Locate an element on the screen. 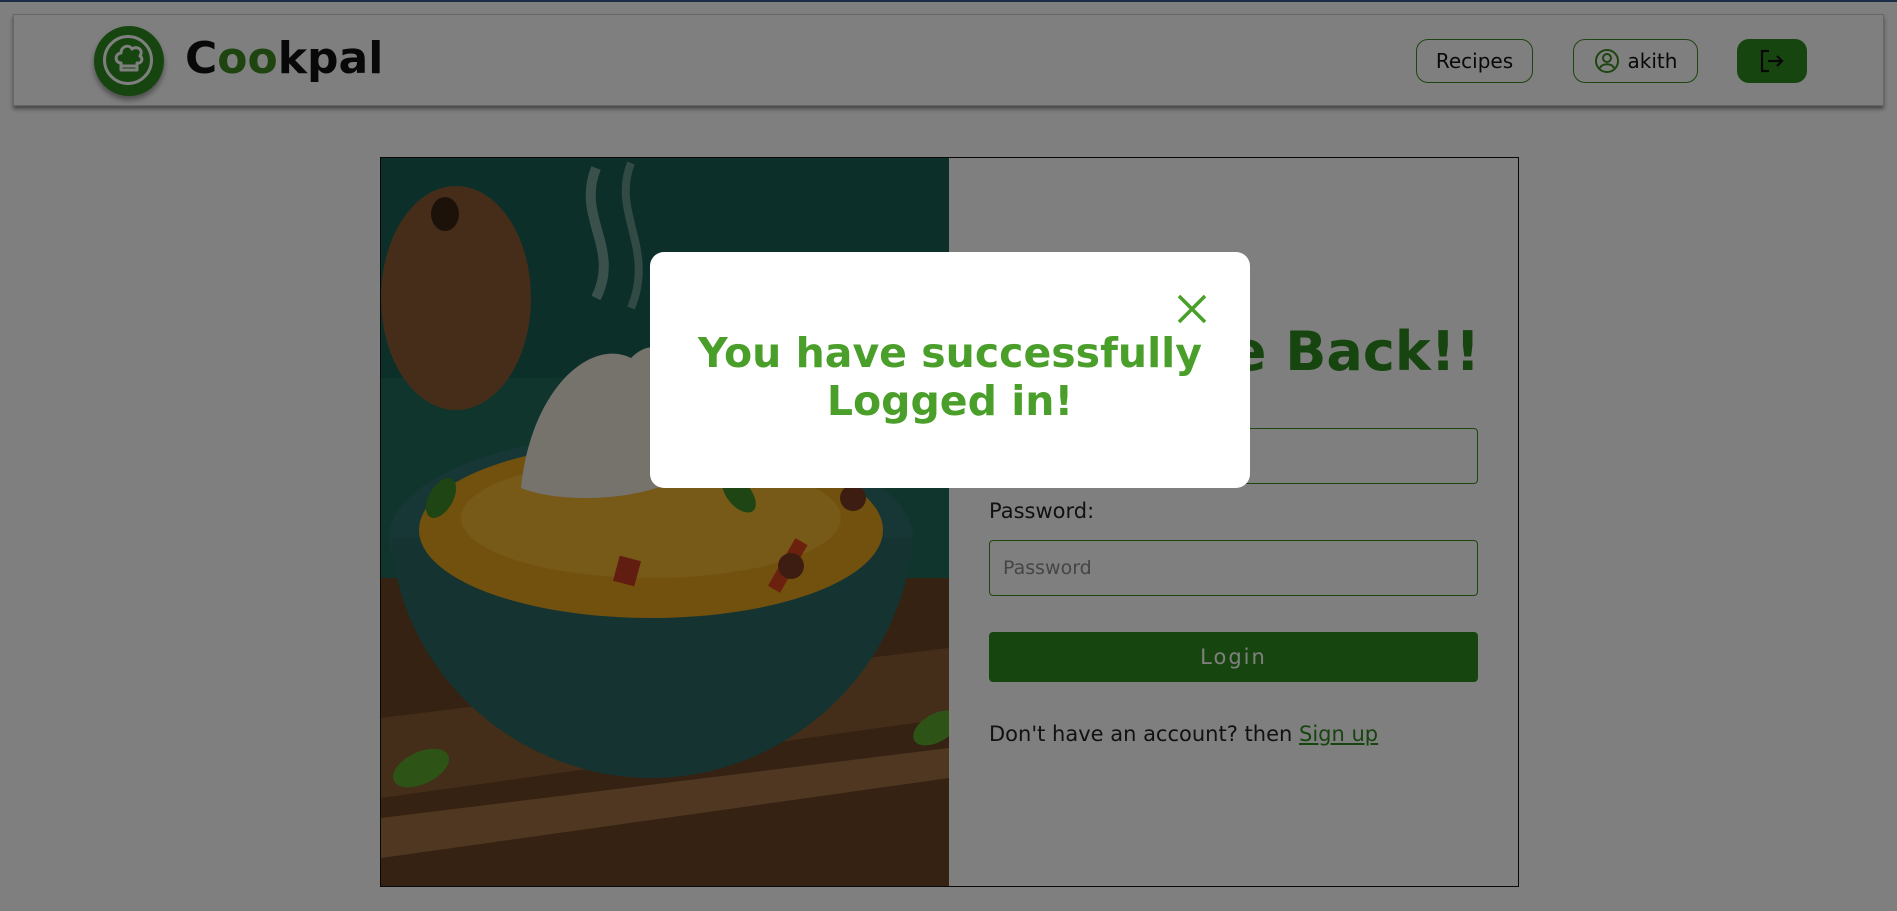 This screenshot has height=911, width=1897. success-modal: You have successfully Logged in! is located at coordinates (950, 370).